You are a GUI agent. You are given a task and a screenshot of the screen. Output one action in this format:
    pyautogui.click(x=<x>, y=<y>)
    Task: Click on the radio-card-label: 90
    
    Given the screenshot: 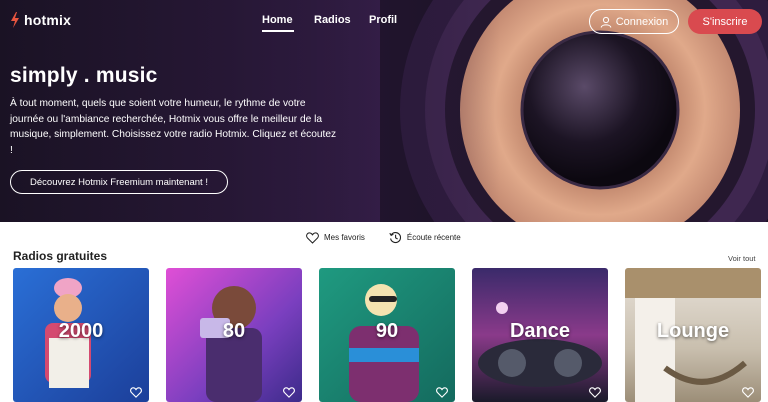 What is the action you would take?
    pyautogui.click(x=387, y=331)
    